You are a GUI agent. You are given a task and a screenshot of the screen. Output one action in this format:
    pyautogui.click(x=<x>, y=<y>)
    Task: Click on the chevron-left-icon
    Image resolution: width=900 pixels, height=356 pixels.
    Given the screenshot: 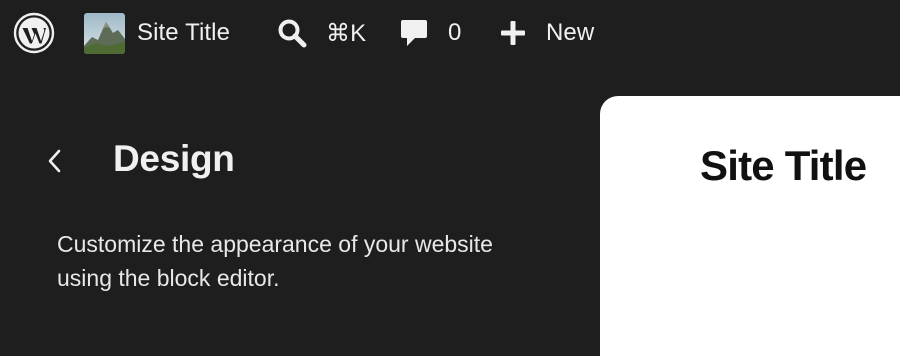 What is the action you would take?
    pyautogui.click(x=54, y=161)
    